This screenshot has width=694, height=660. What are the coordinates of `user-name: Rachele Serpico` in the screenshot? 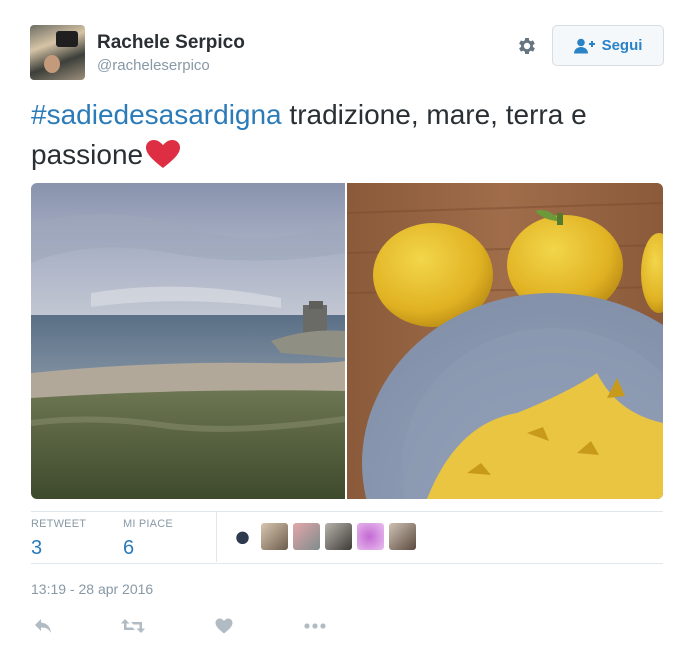 It's located at (171, 43).